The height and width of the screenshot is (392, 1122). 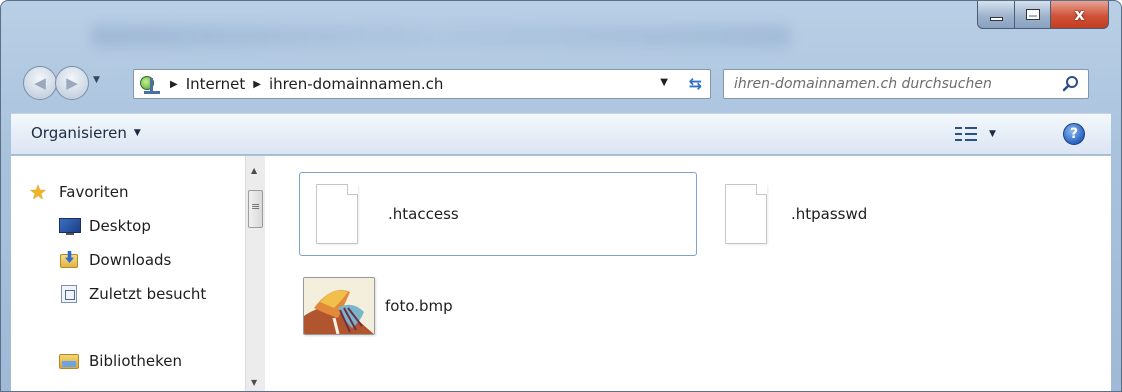 I want to click on file-item-htpasswd: .htpasswd, so click(x=871, y=214).